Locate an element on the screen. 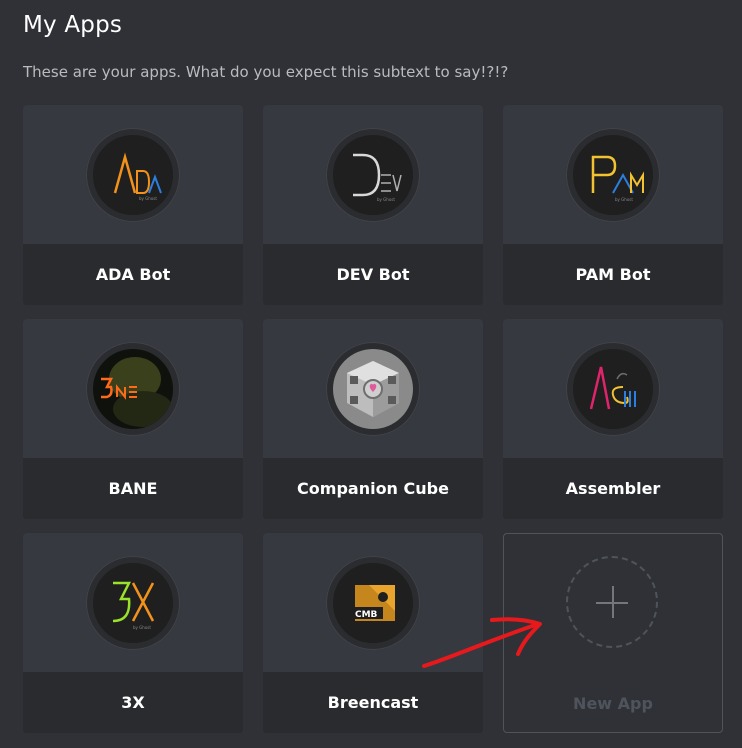 The height and width of the screenshot is (748, 742). app-name: PAM Bot is located at coordinates (613, 274).